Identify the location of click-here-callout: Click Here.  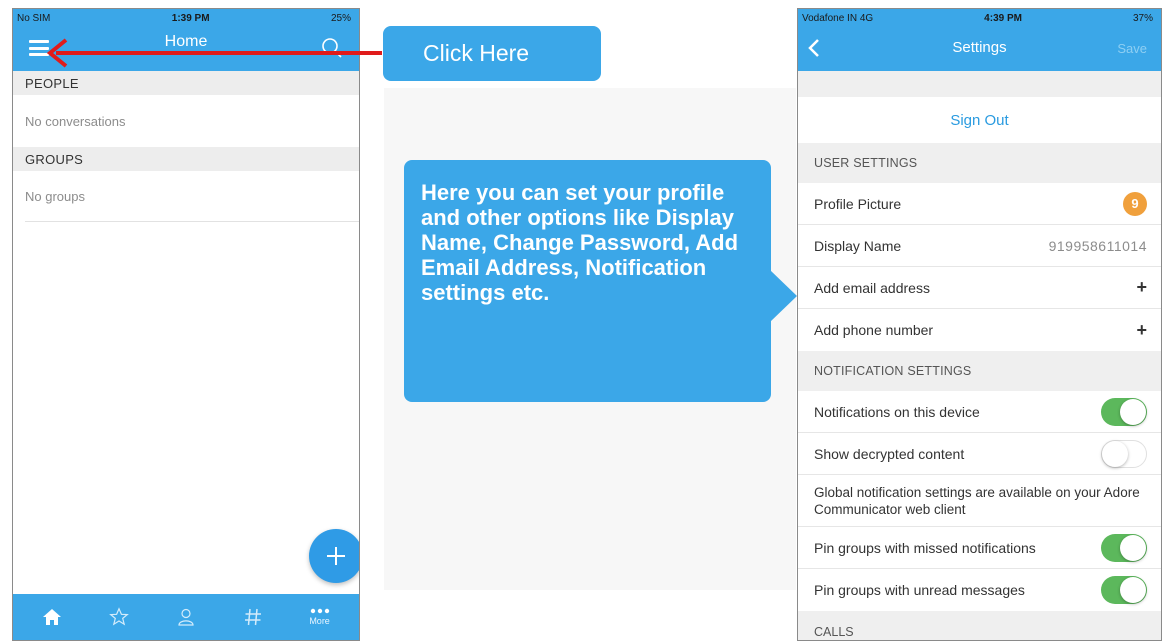
(492, 53).